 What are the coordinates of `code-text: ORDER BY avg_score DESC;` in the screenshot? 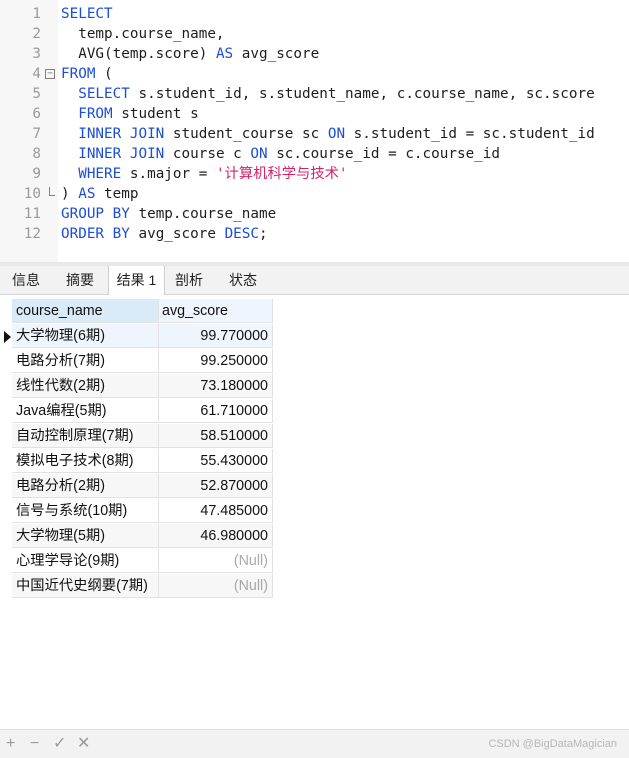 It's located at (164, 234).